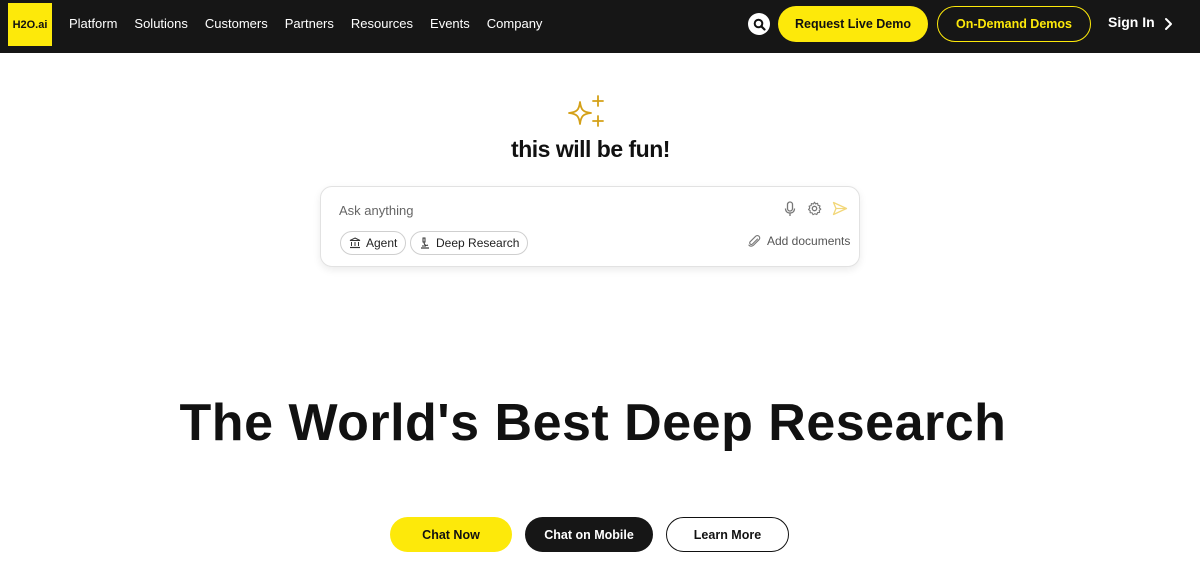  What do you see at coordinates (425, 243) in the screenshot?
I see `research-icon` at bounding box center [425, 243].